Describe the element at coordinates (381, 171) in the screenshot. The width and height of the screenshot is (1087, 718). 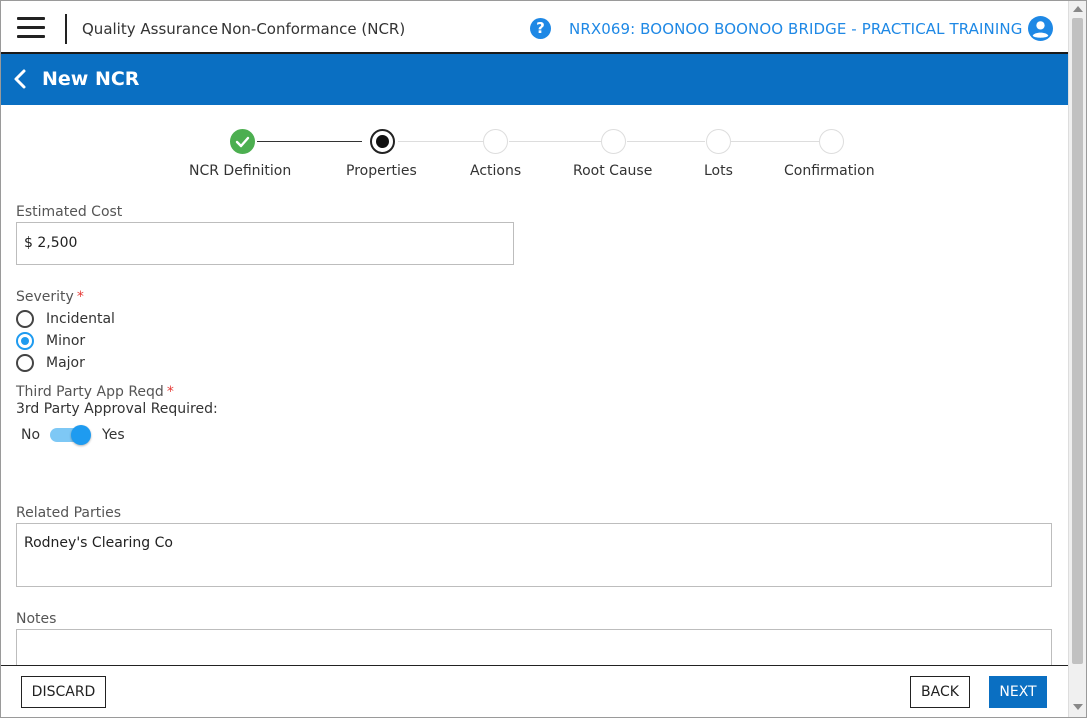
I see `step-label-properties: Properties` at that location.